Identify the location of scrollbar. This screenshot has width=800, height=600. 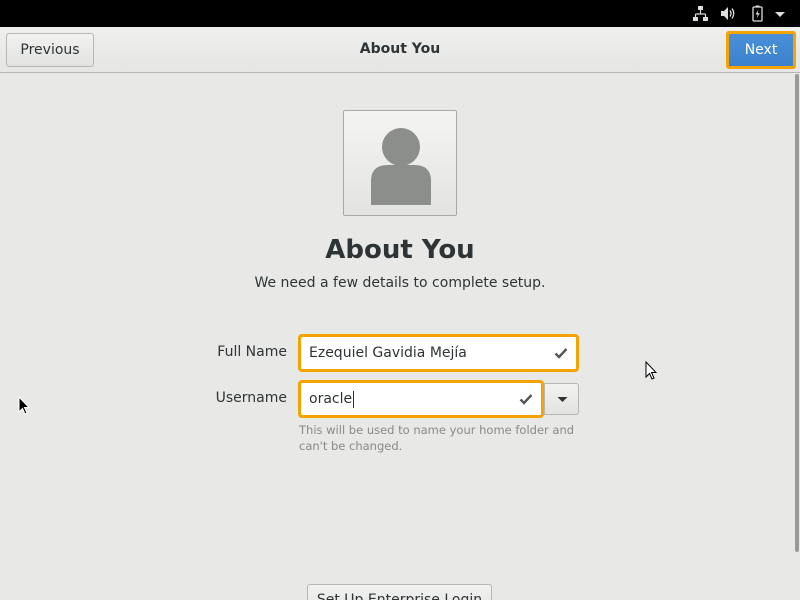
(797, 313).